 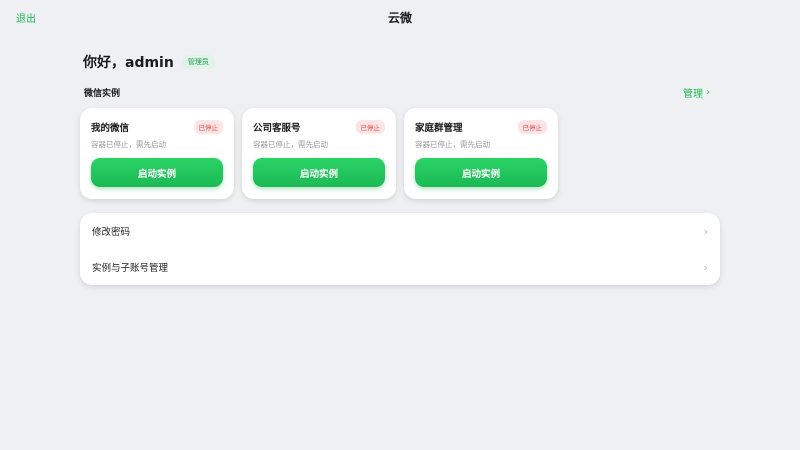 I want to click on greeting-text: 你好，admin, so click(x=128, y=63).